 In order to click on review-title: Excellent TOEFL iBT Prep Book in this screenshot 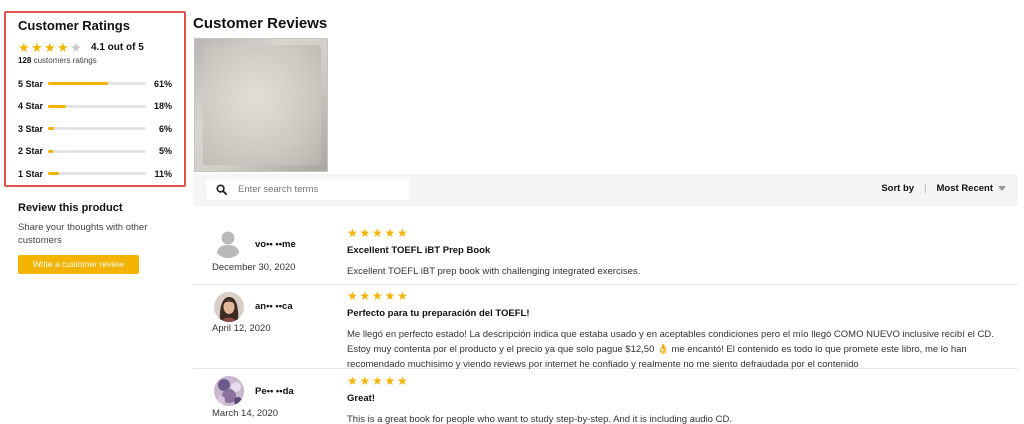, I will do `click(419, 250)`.